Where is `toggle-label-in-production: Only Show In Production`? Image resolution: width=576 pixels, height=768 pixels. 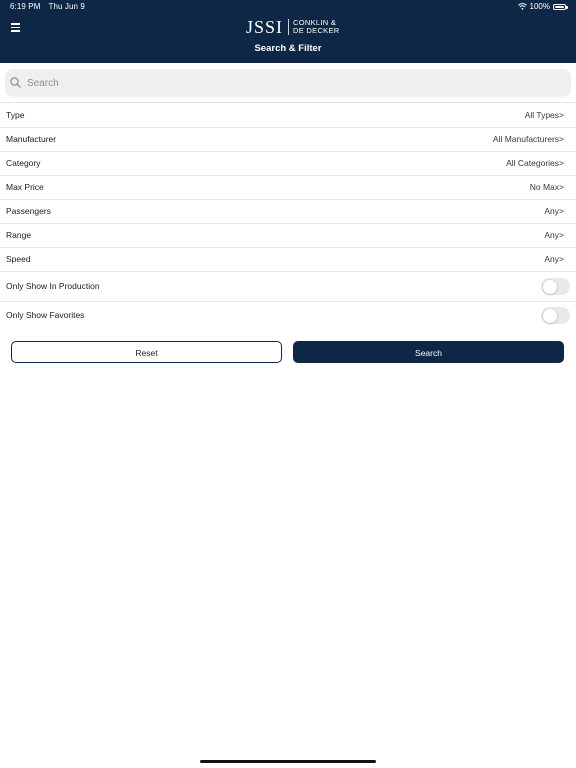
toggle-label-in-production: Only Show In Production is located at coordinates (53, 286).